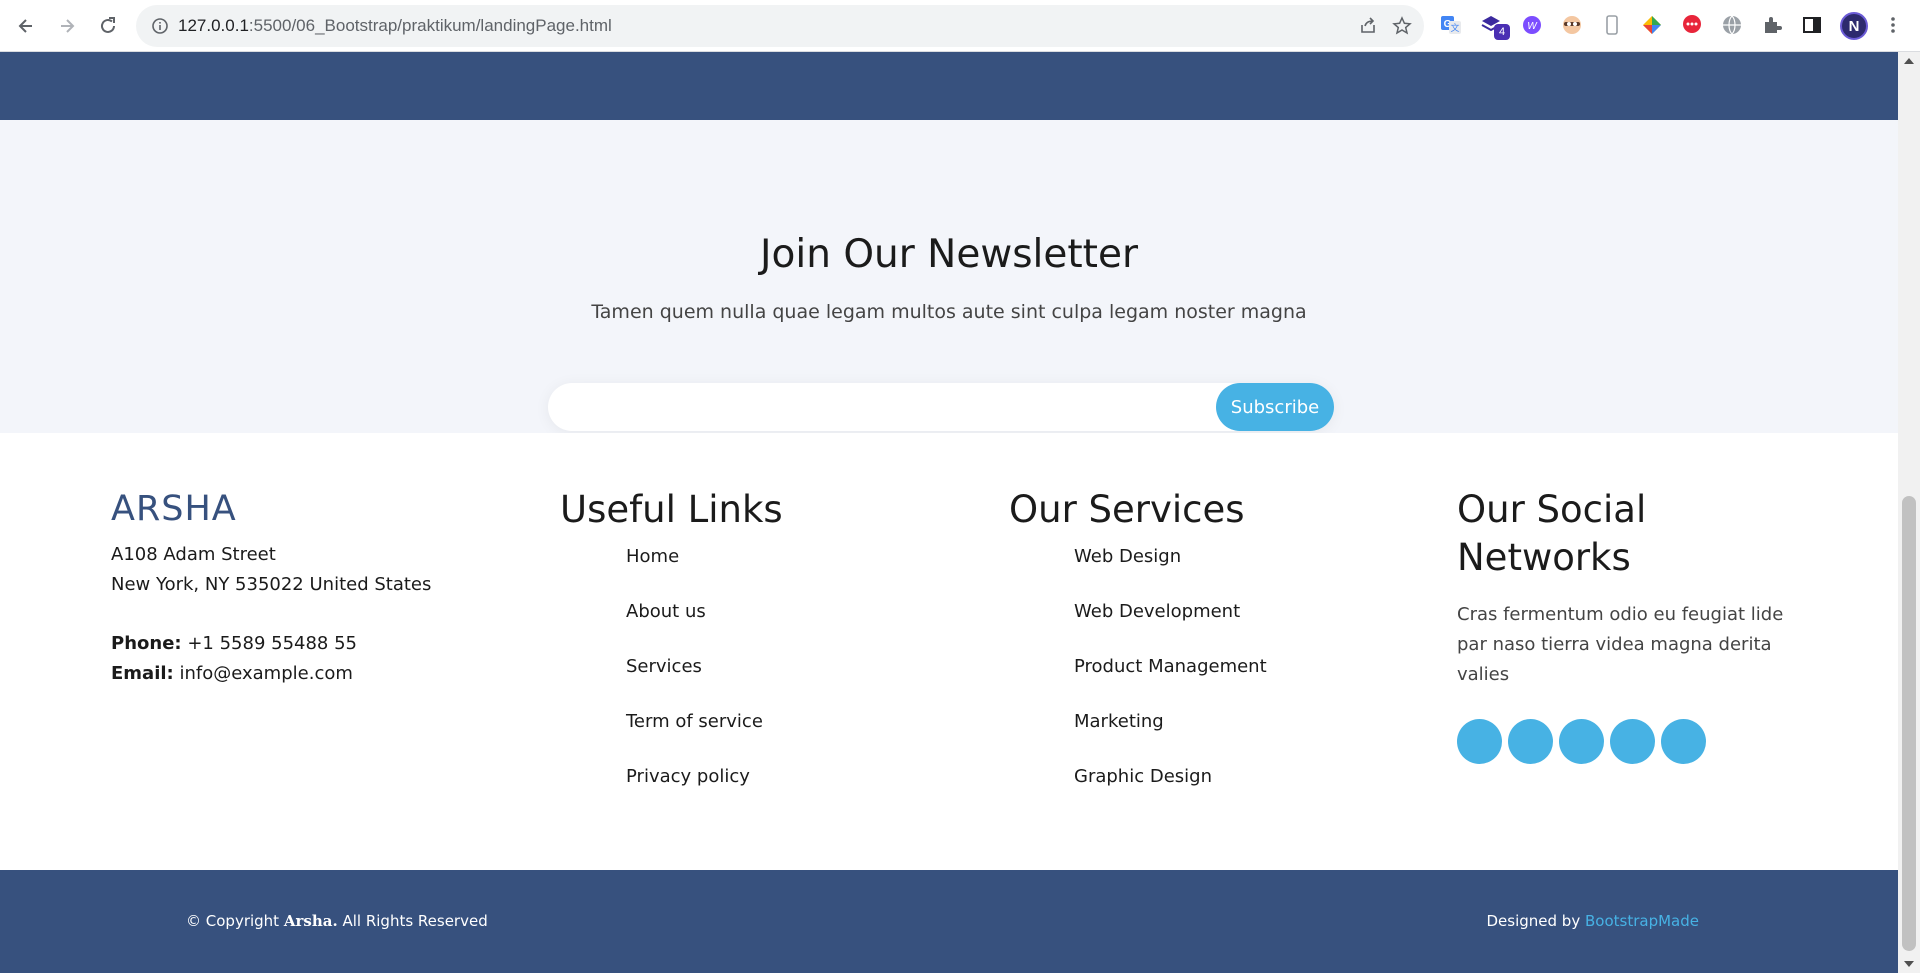 Image resolution: width=1920 pixels, height=973 pixels. Describe the element at coordinates (1552, 509) in the screenshot. I see `social-title-line-1: Our Social` at that location.